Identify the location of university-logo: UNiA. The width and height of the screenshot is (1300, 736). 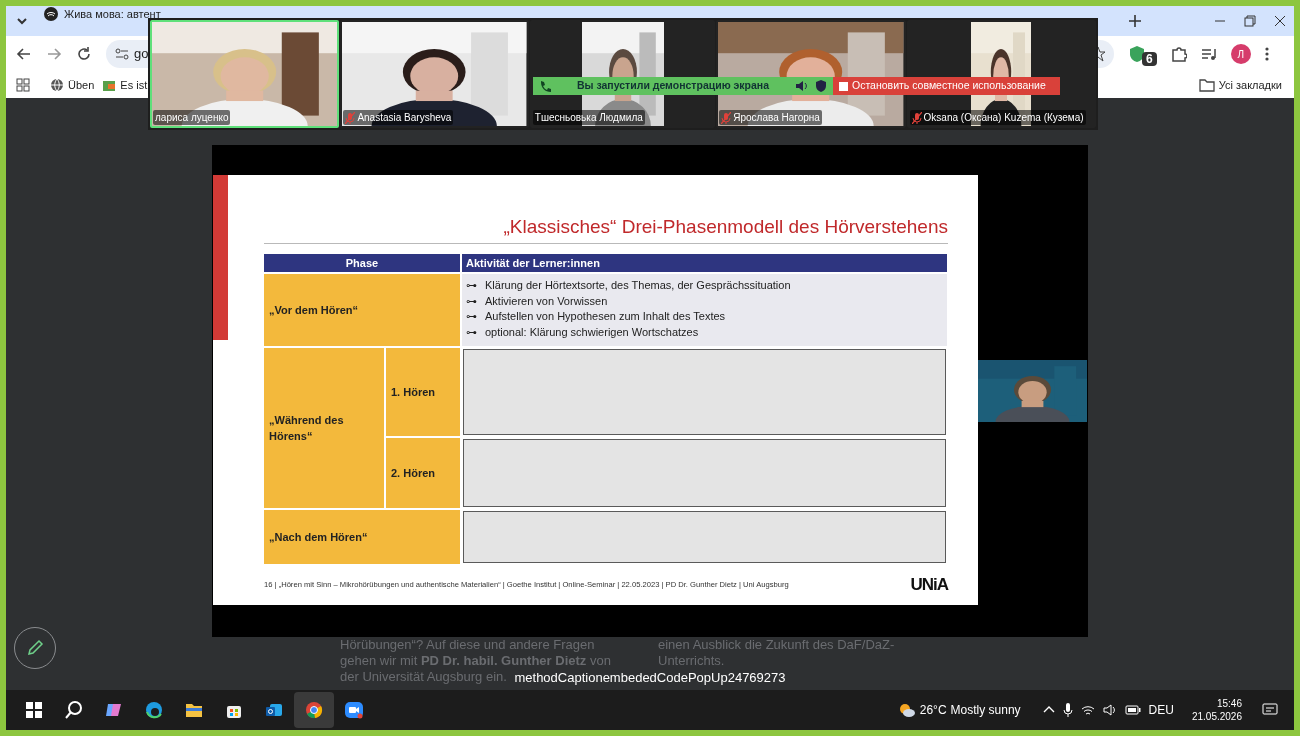
(929, 585).